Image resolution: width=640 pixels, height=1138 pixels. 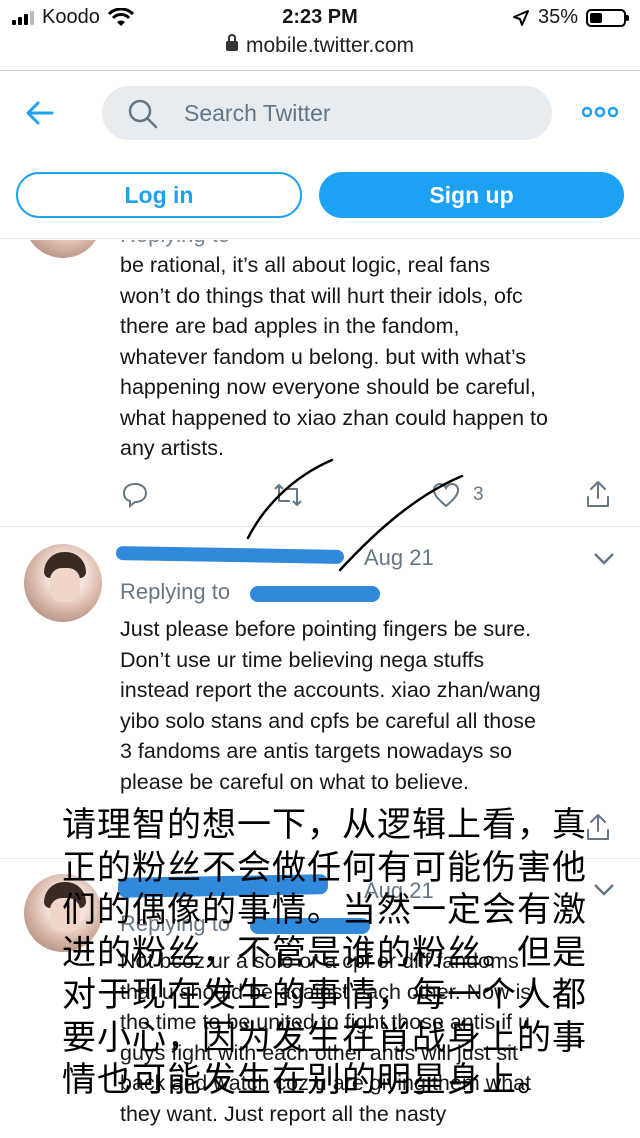 I want to click on caption-line: 要小心，因为发生在肖战身上的事, so click(x=324, y=1037).